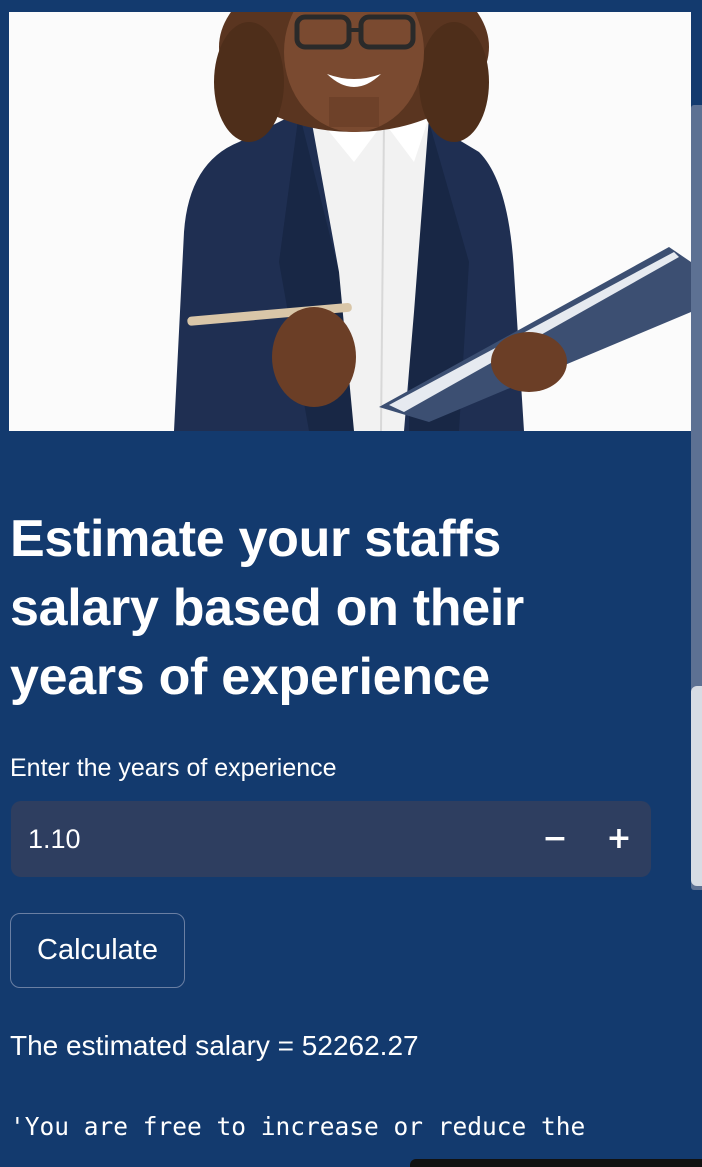  What do you see at coordinates (298, 1126) in the screenshot?
I see `note-text: 'You are free to increase or reduce the` at bounding box center [298, 1126].